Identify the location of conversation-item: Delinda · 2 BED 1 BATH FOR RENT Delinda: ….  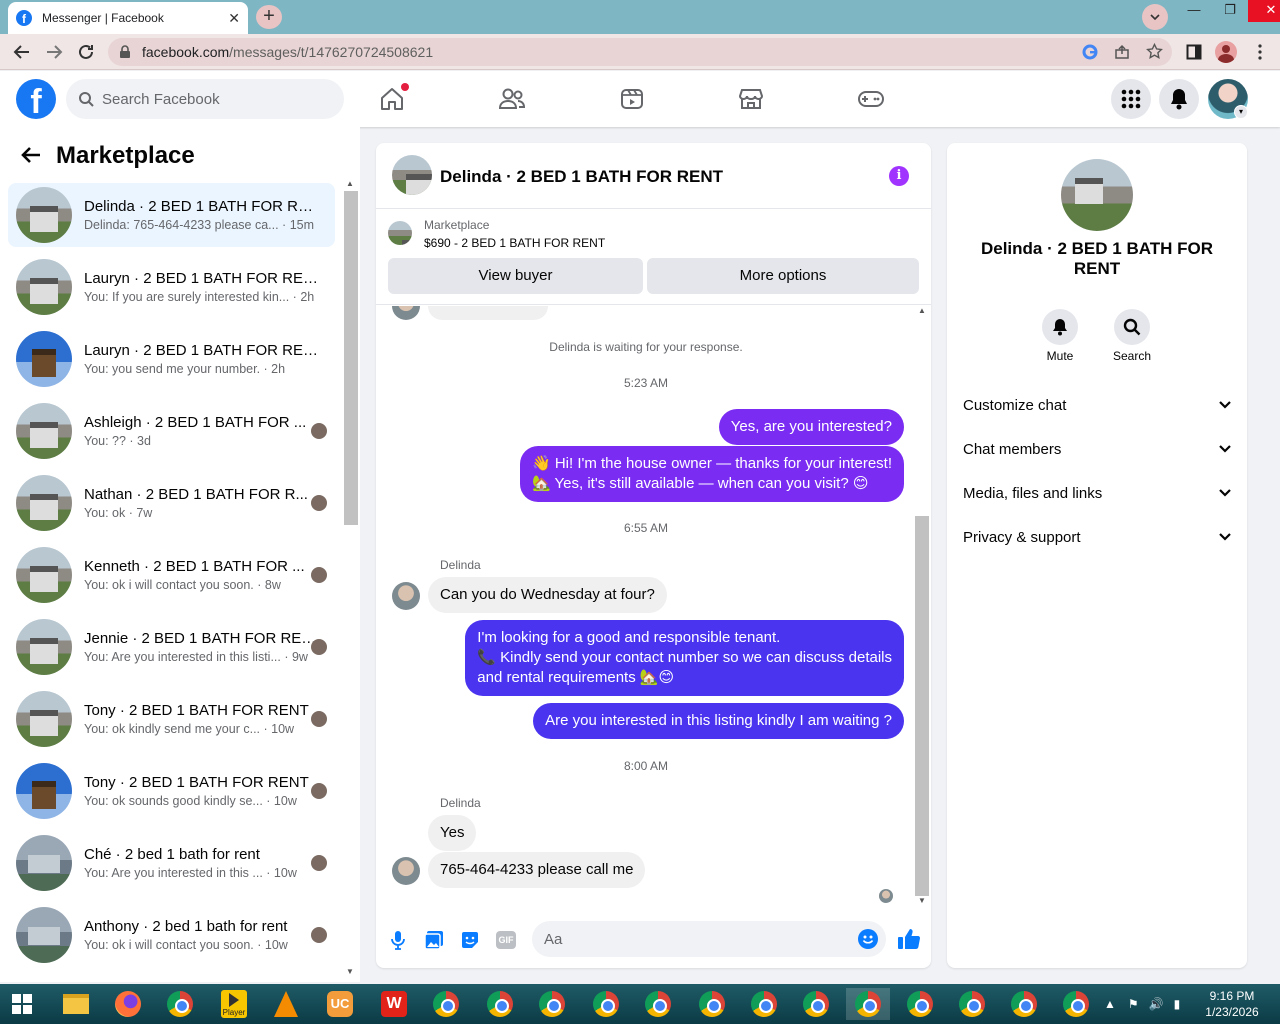
(171, 215).